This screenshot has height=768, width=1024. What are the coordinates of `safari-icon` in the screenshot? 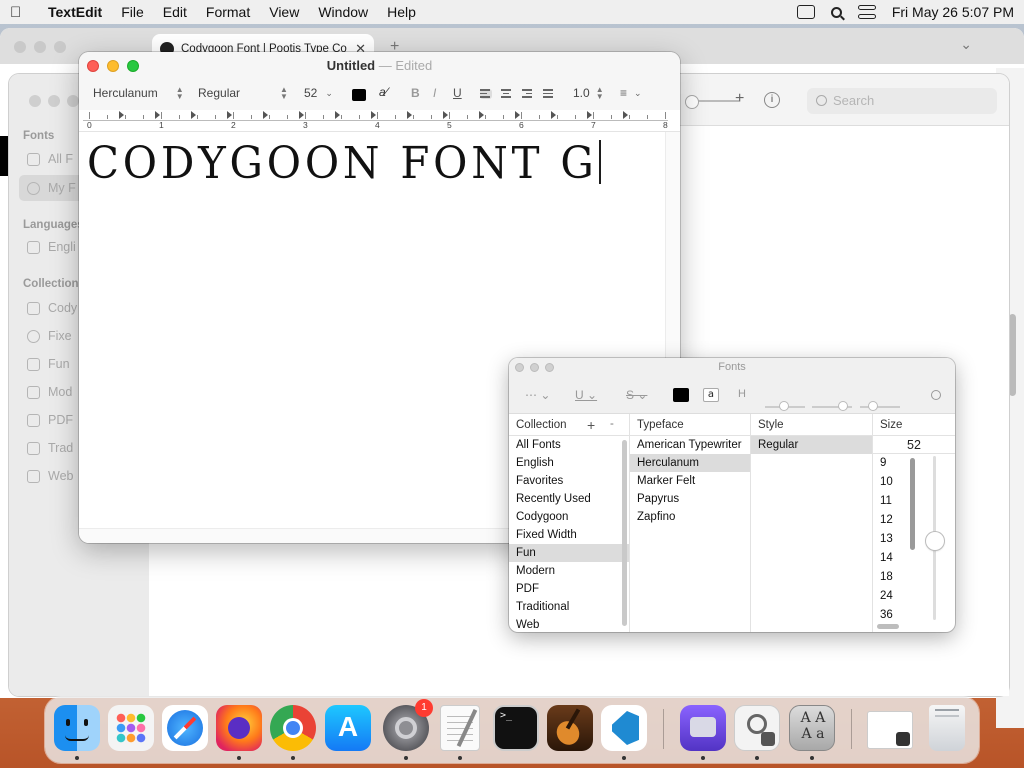 It's located at (185, 728).